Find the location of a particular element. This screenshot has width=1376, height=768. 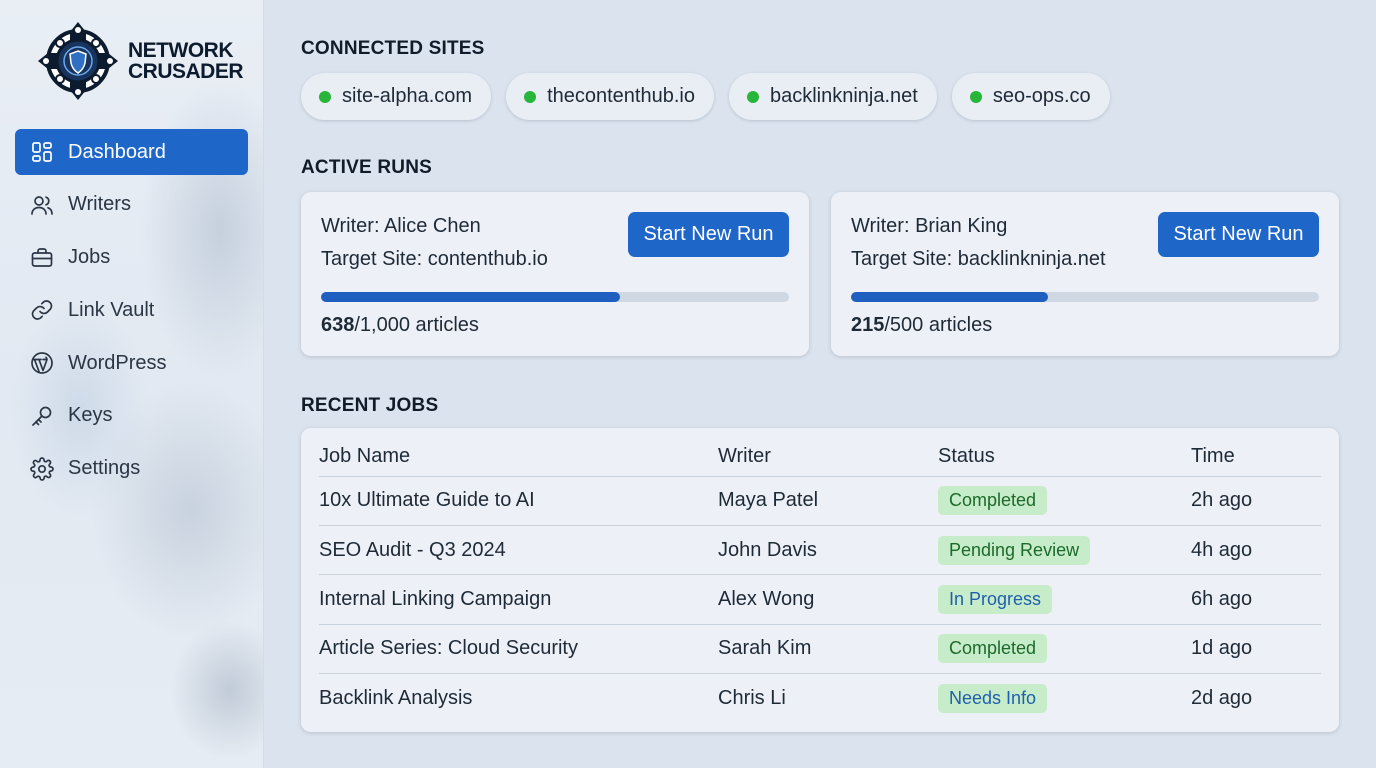

site-chip: site-alpha.com is located at coordinates (396, 96).